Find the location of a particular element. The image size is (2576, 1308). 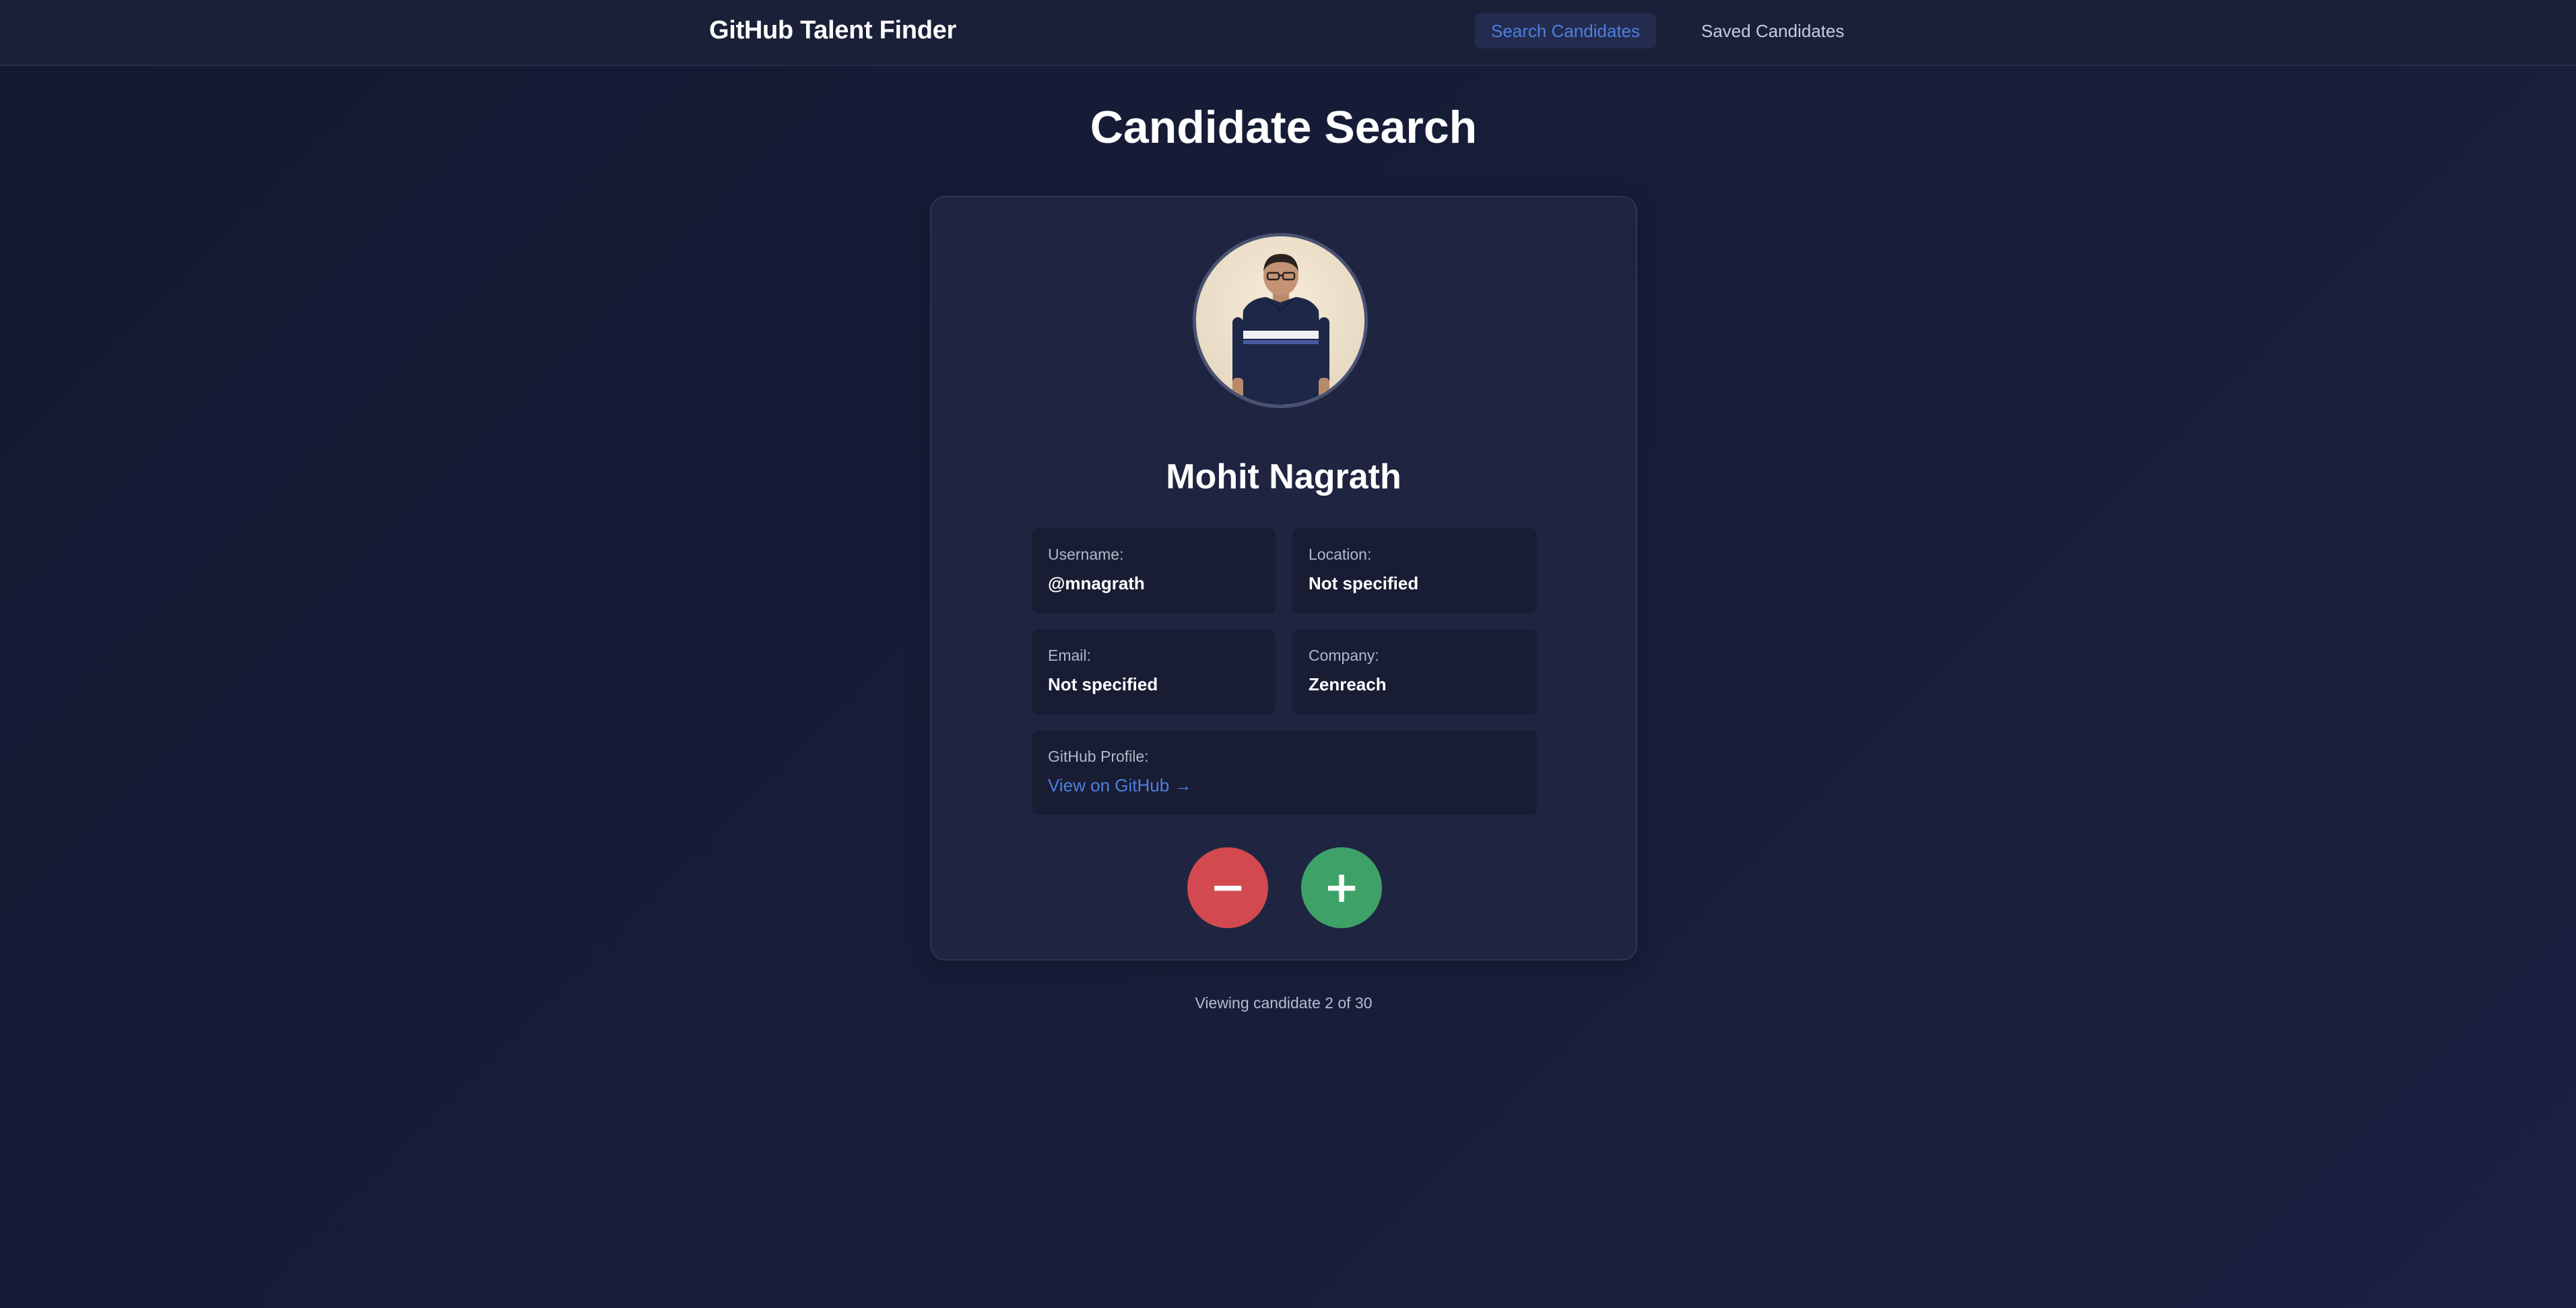

github-profile-link: View on GitHub → is located at coordinates (1119, 785).